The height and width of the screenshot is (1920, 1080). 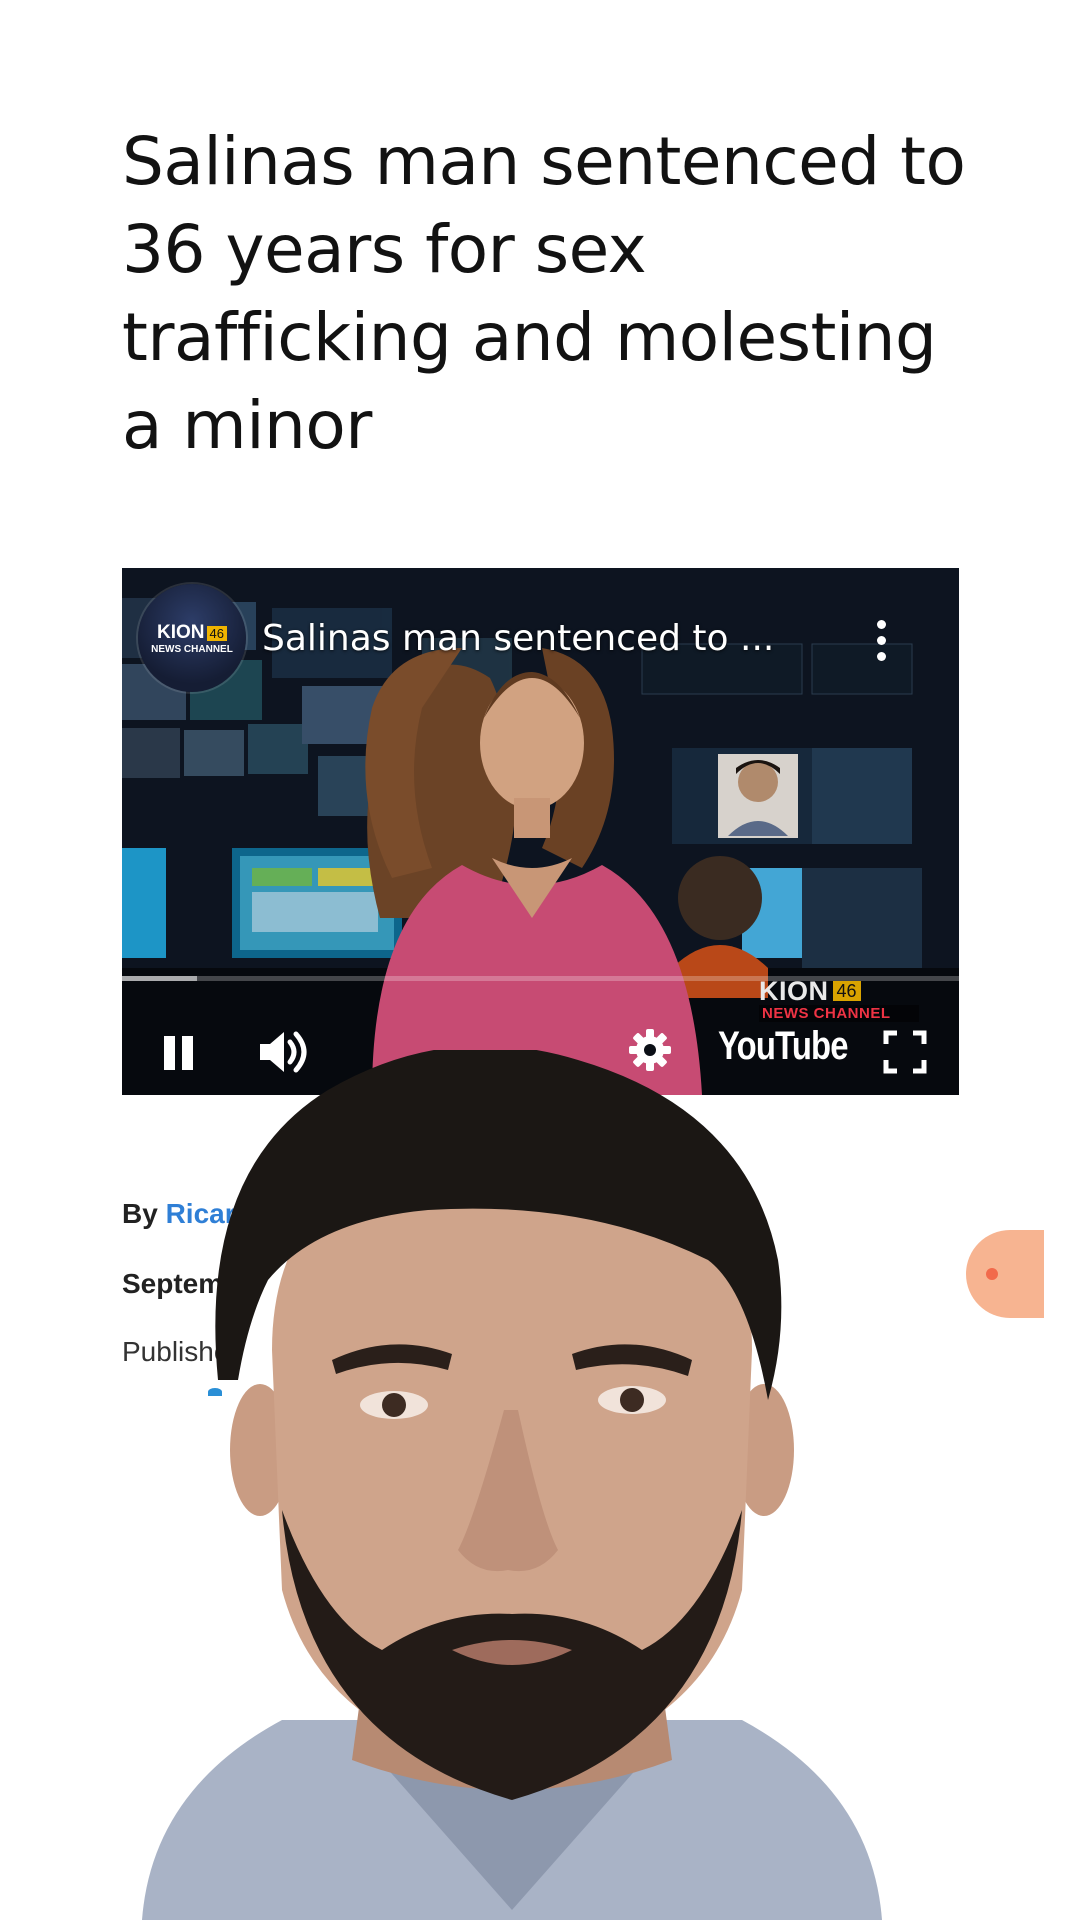 What do you see at coordinates (181, 632) in the screenshot?
I see `channel-name: KION` at bounding box center [181, 632].